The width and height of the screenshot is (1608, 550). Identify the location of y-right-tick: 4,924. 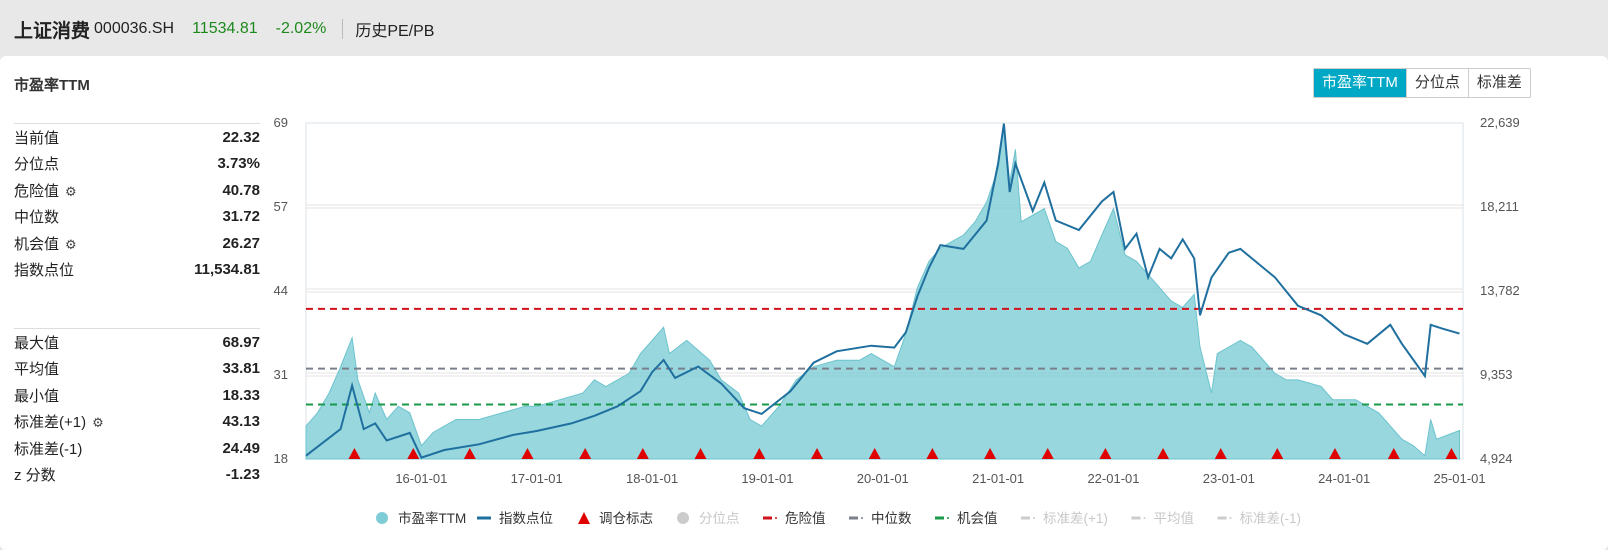
(1496, 458).